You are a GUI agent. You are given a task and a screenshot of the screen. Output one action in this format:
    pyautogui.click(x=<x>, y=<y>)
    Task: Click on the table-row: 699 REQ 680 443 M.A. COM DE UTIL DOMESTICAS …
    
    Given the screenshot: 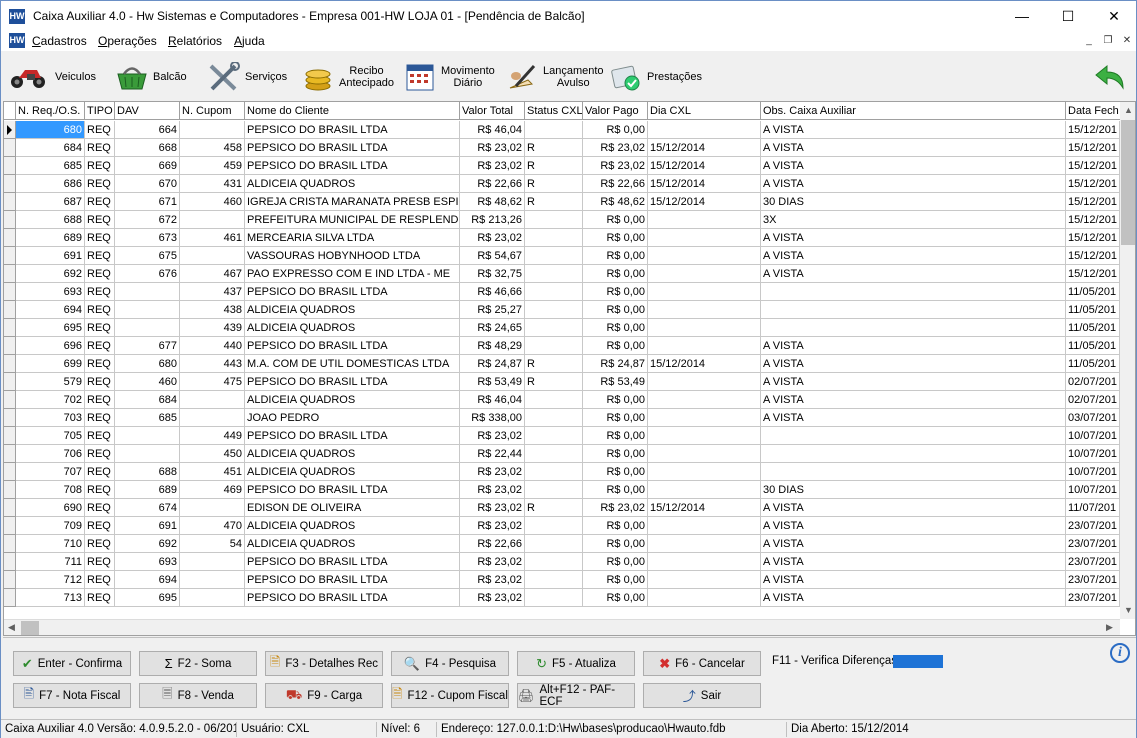 What is the action you would take?
    pyautogui.click(x=562, y=364)
    